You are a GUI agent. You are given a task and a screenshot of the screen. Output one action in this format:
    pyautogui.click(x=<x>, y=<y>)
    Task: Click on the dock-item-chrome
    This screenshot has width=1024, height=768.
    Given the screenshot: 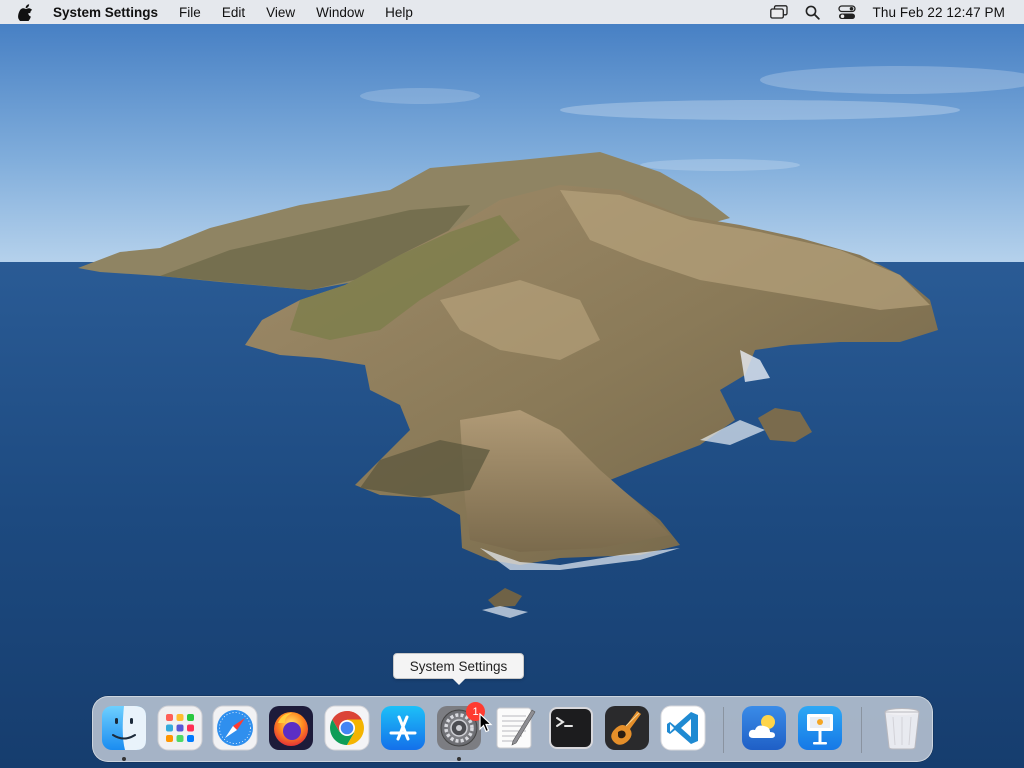 What is the action you would take?
    pyautogui.click(x=347, y=728)
    